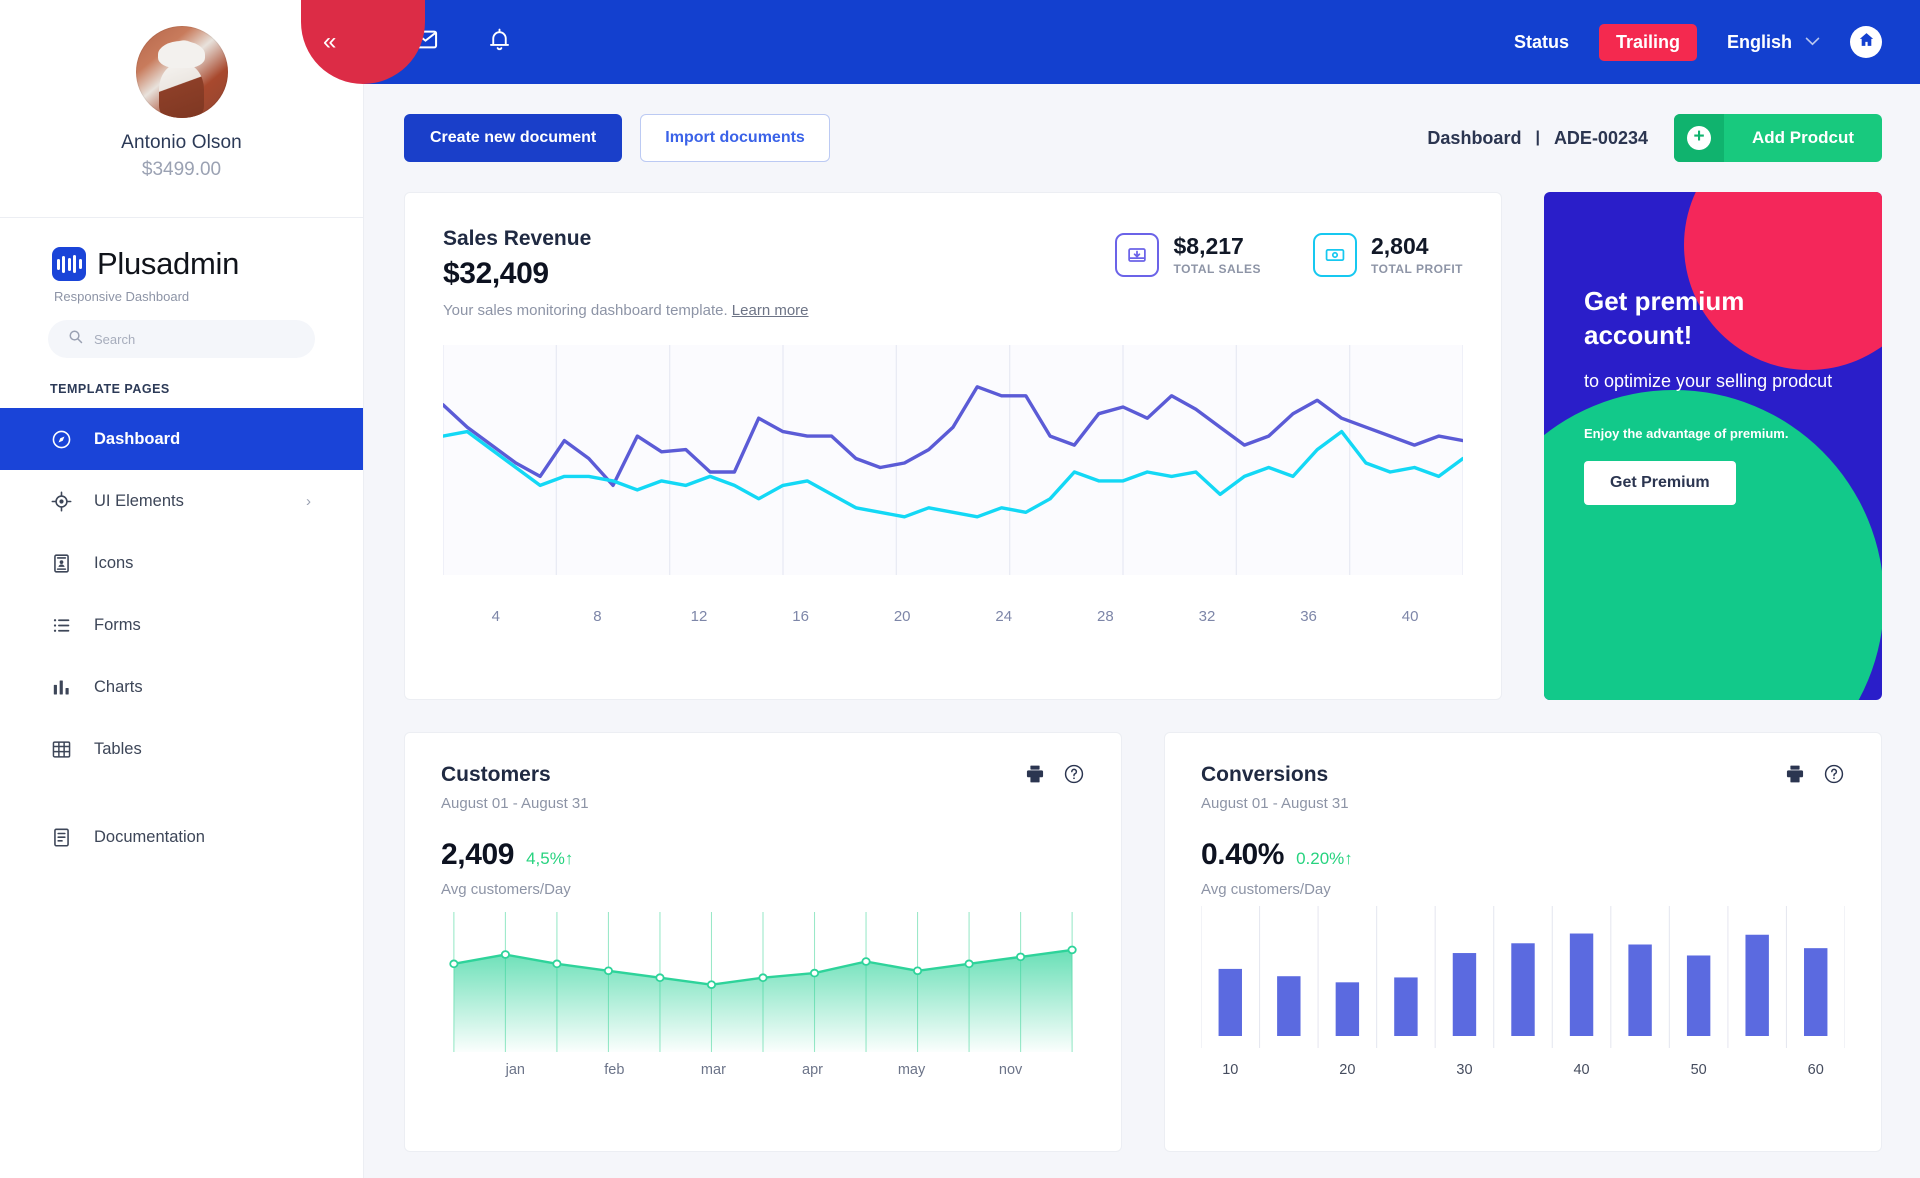 Image resolution: width=1920 pixels, height=1178 pixels. Describe the element at coordinates (496, 774) in the screenshot. I see `customers-title: Customers` at that location.